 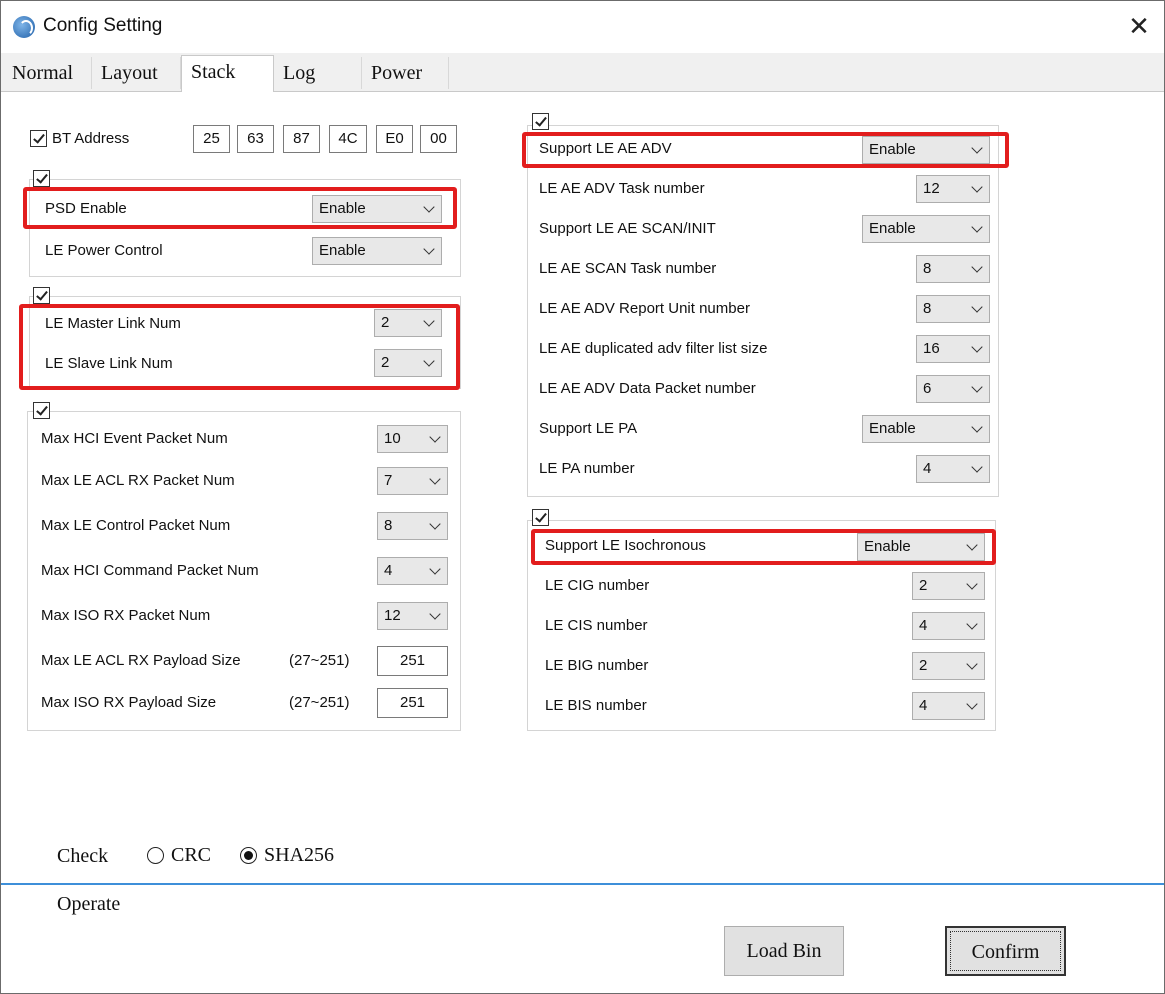 What do you see at coordinates (89, 904) in the screenshot?
I see `operate-label: Operate` at bounding box center [89, 904].